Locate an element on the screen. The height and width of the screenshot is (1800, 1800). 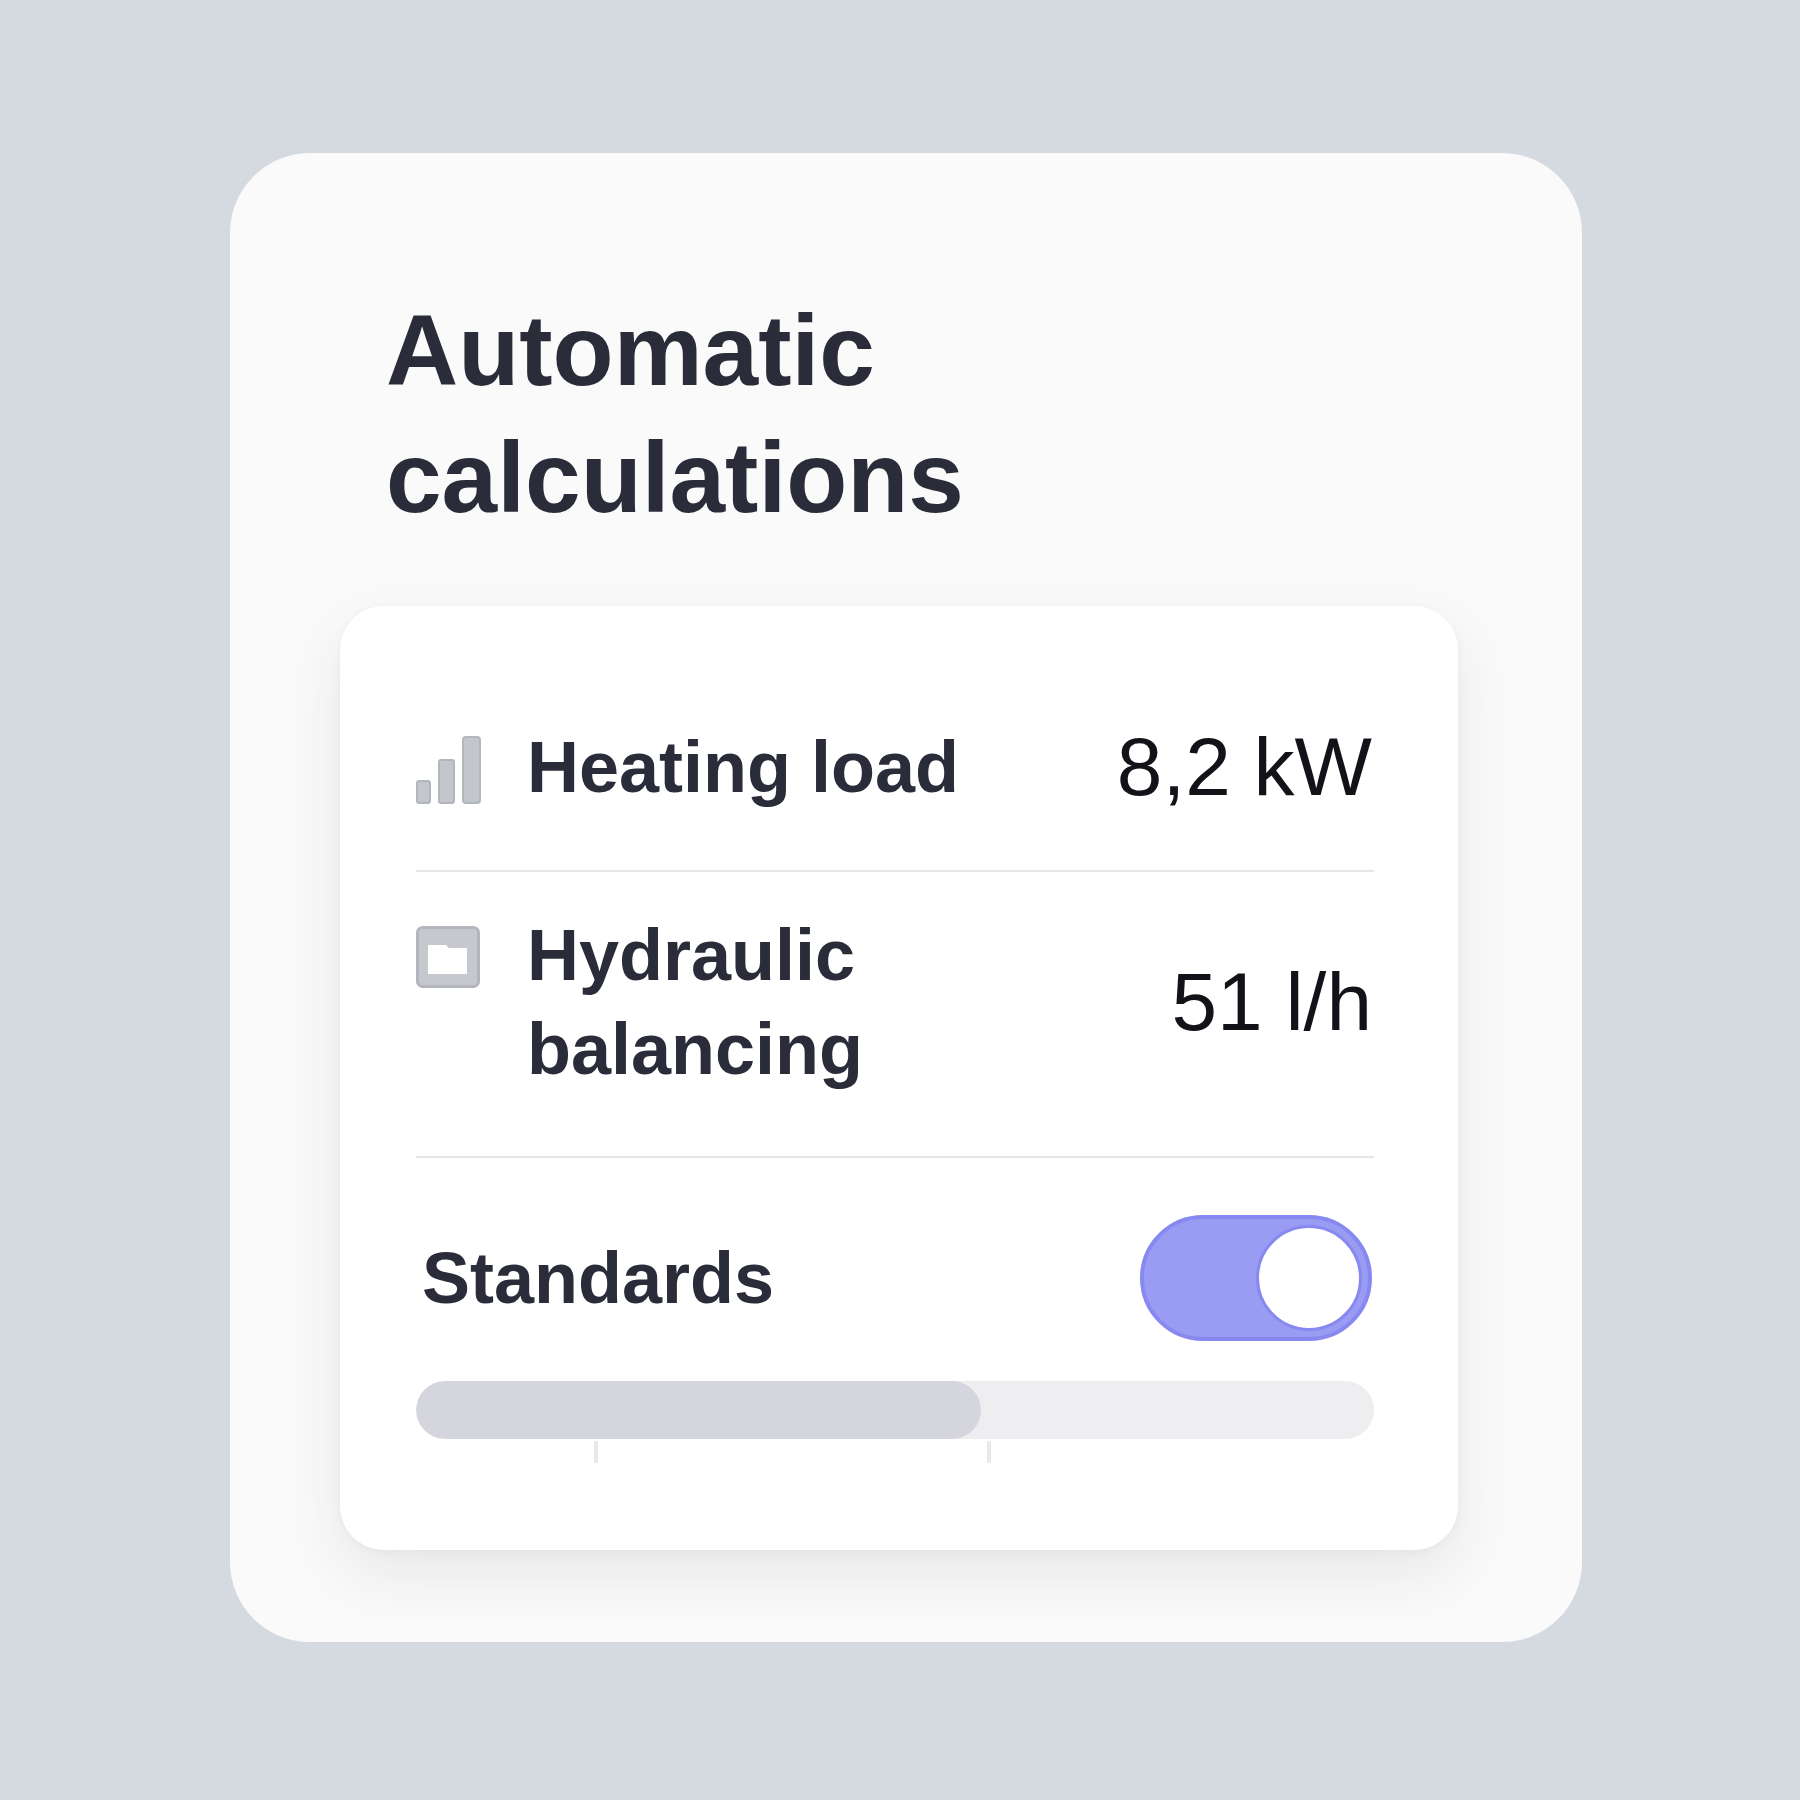
standards-label: Standards is located at coordinates (598, 1278).